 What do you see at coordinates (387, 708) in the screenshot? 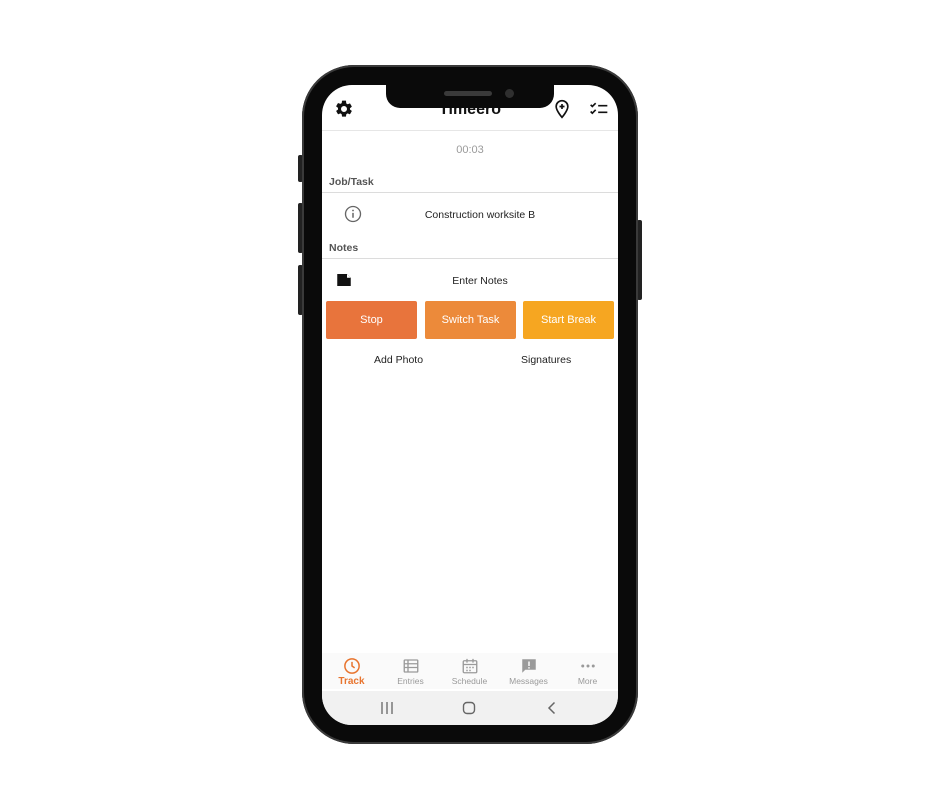
I see `recent-apps-icon` at bounding box center [387, 708].